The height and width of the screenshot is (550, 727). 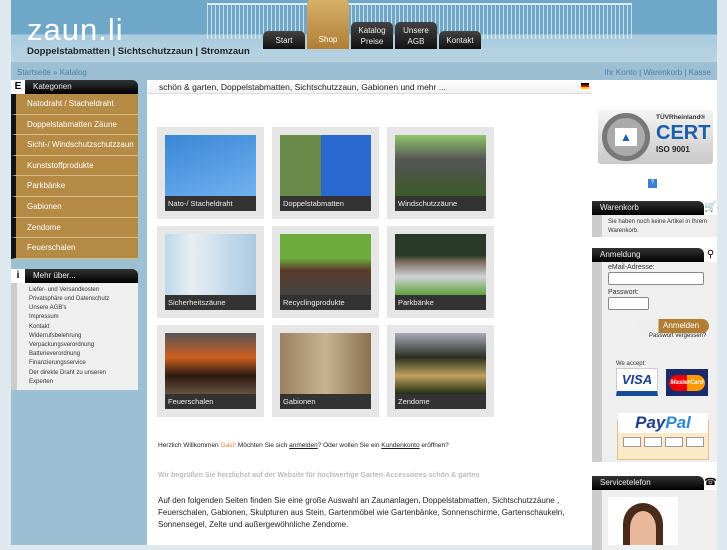 I want to click on phone-icon: ☎, so click(x=710, y=483).